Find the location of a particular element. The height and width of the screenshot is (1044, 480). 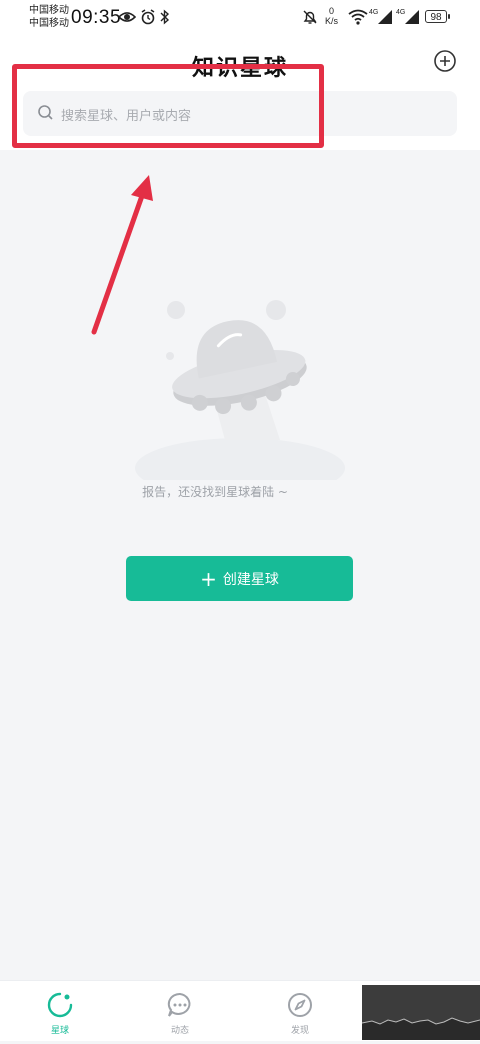

tab-label: 动态 is located at coordinates (179, 1031).